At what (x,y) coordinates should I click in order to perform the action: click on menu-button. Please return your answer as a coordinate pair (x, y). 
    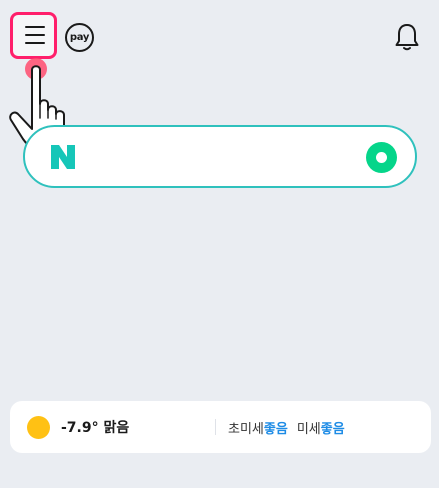
    Looking at the image, I should click on (33, 35).